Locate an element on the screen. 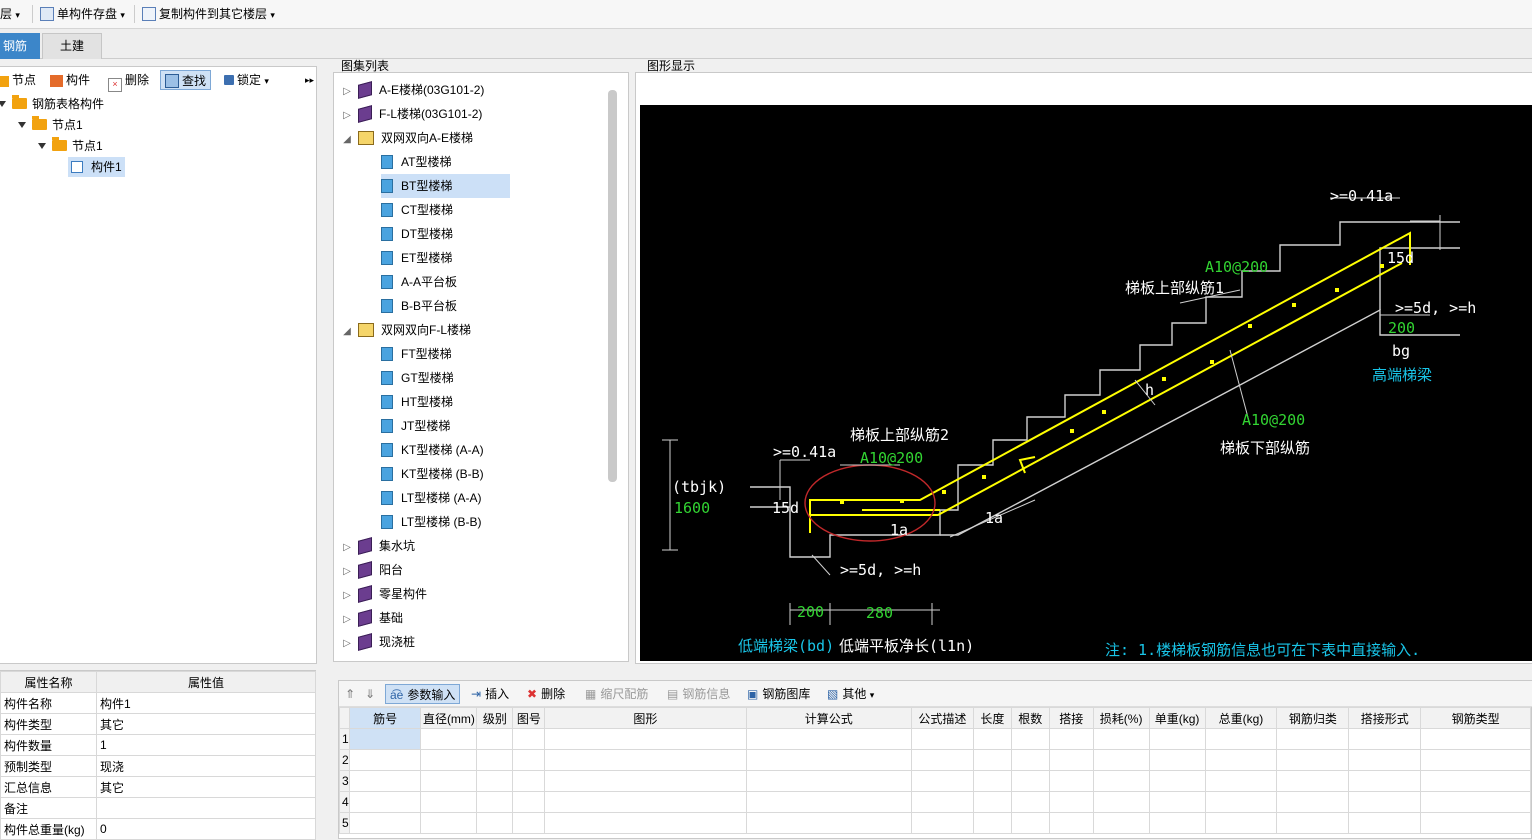 The height and width of the screenshot is (840, 1532). gallery-item: A-A平台板 is located at coordinates (419, 282).